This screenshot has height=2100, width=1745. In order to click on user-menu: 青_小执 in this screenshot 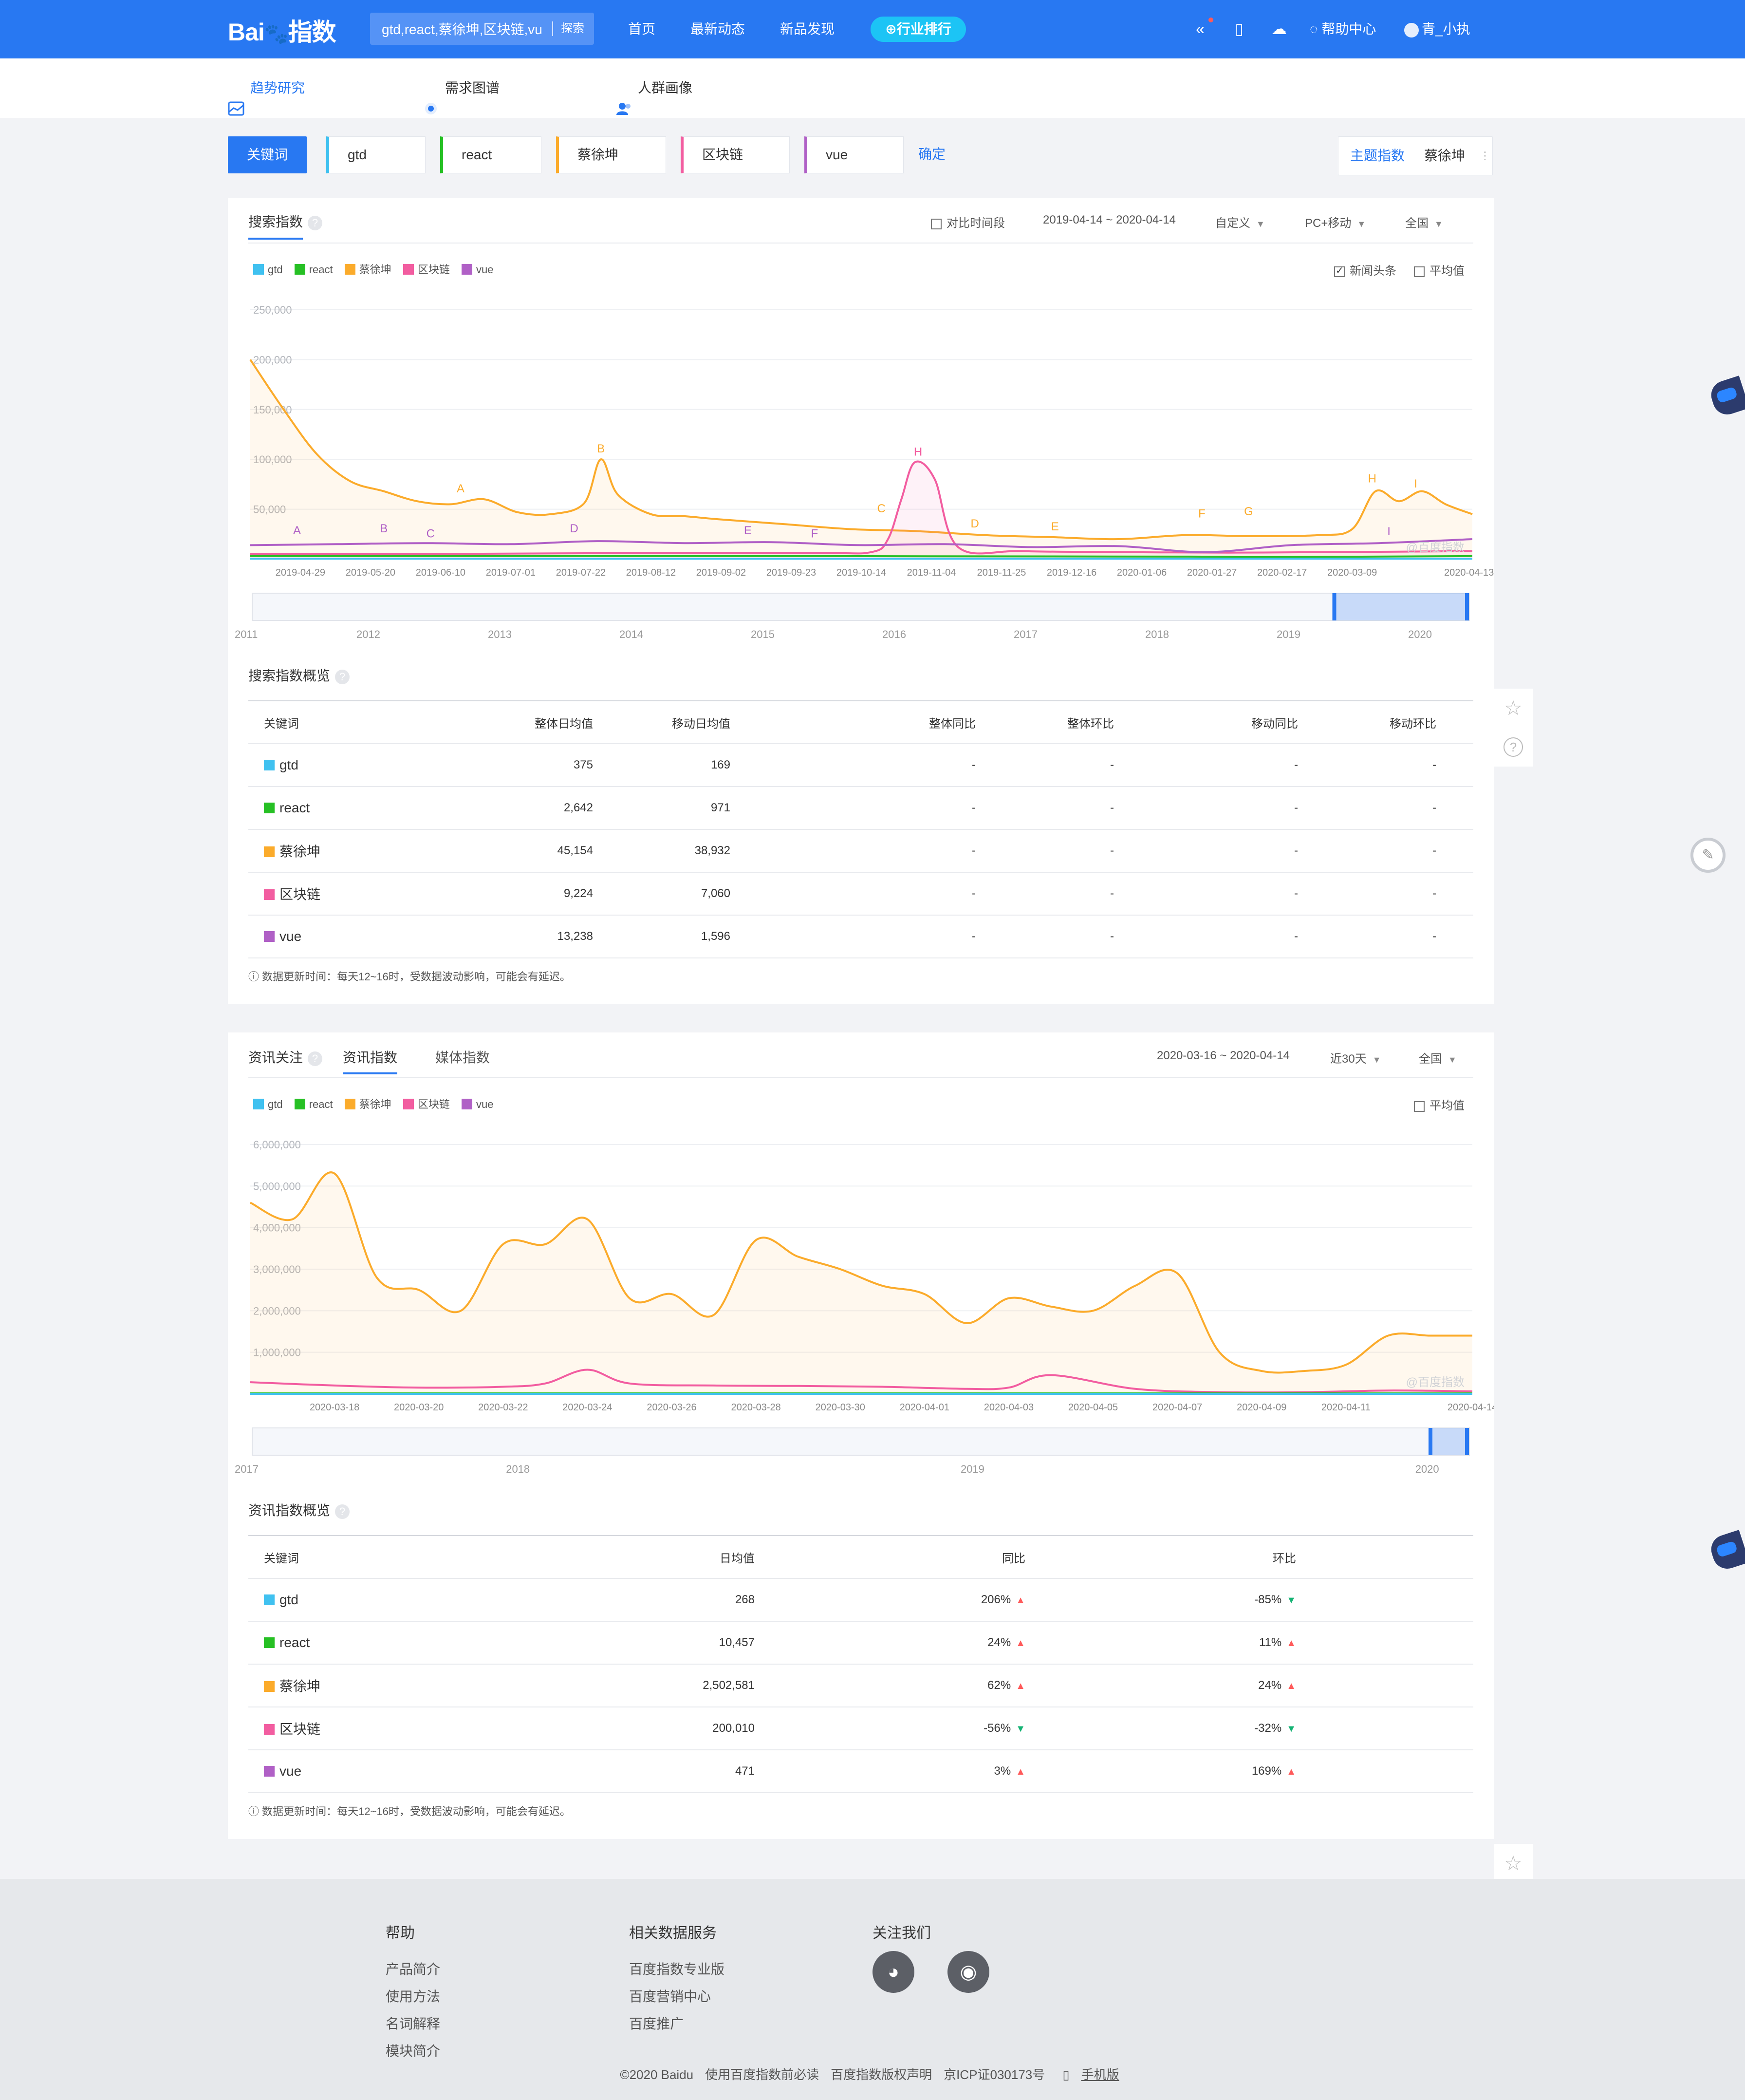, I will do `click(1437, 29)`.